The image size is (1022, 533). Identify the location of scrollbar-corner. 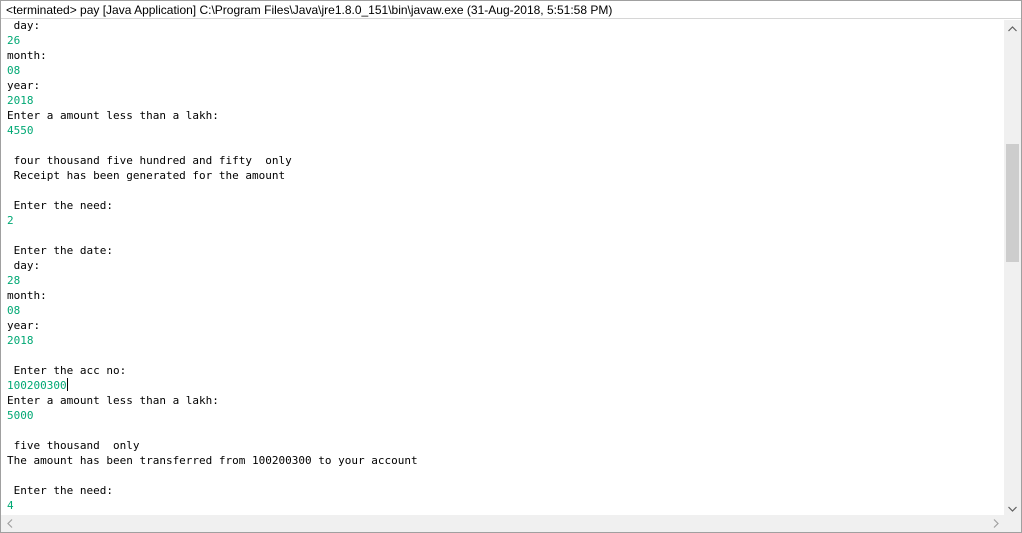
(1012, 523).